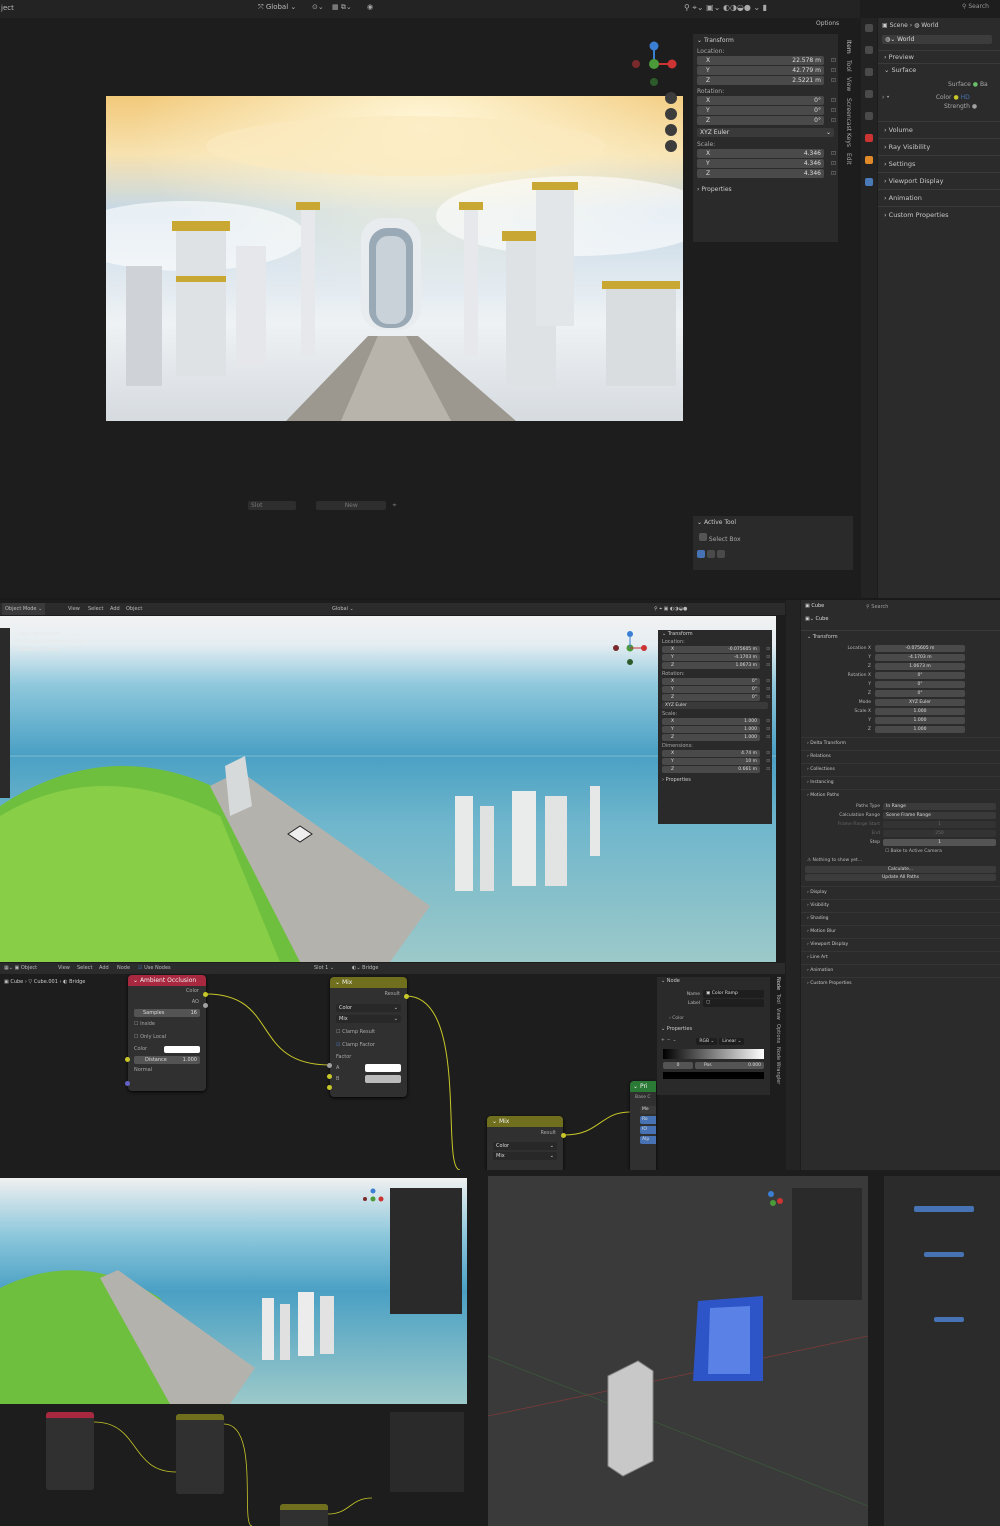 The image size is (1000, 1526). I want to click on camera-icon, so click(671, 130).